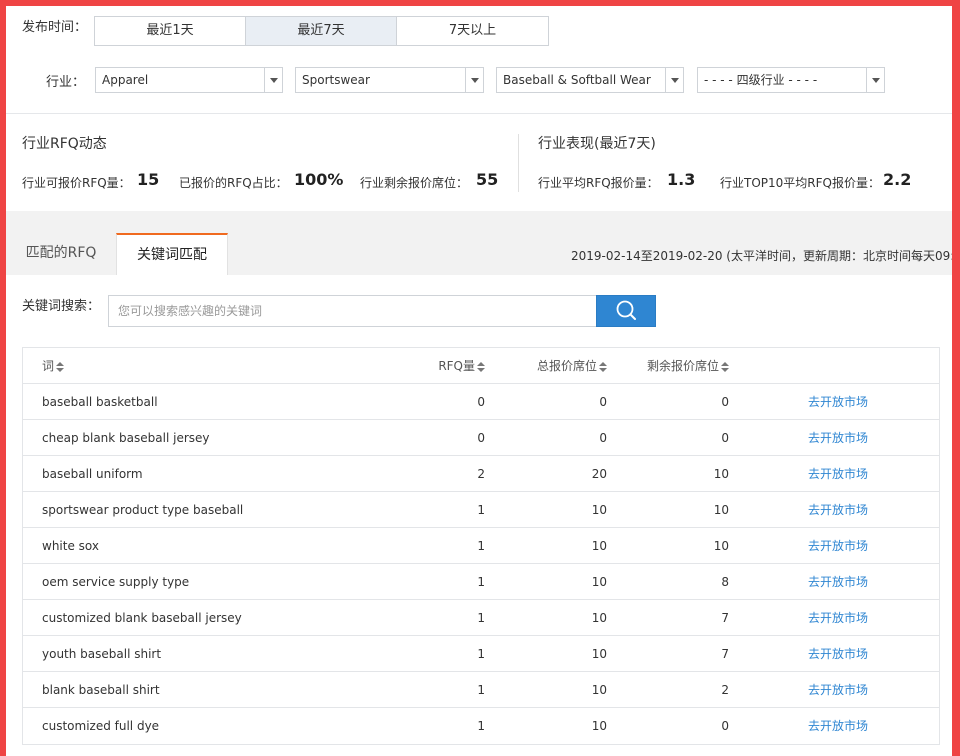  Describe the element at coordinates (61, 306) in the screenshot. I see `keyword-search-label: 关键词搜索：` at that location.